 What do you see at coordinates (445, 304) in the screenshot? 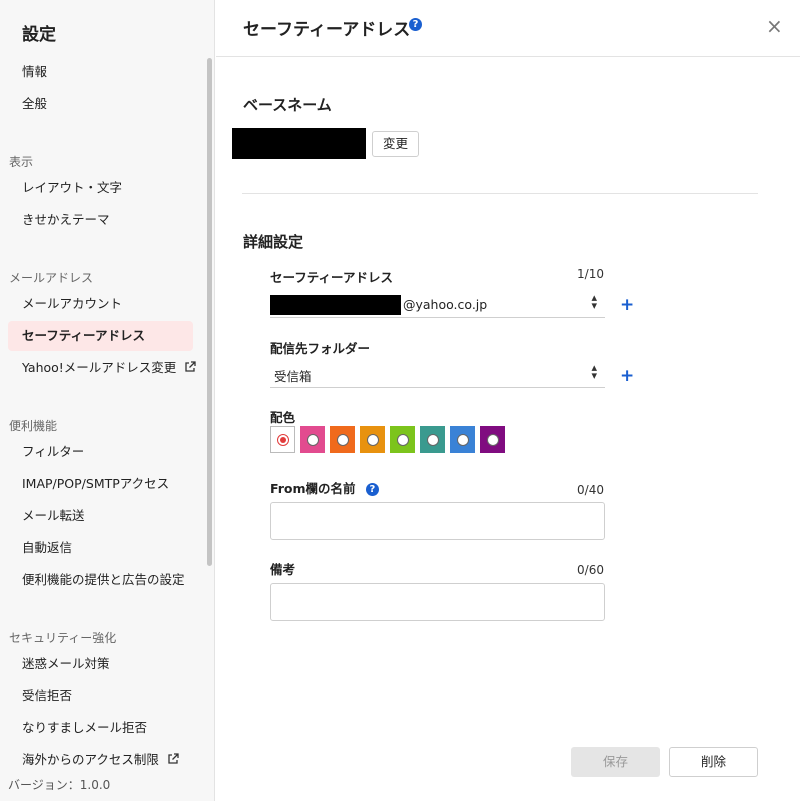
I see `address-domain: @yahoo.co.jp` at bounding box center [445, 304].